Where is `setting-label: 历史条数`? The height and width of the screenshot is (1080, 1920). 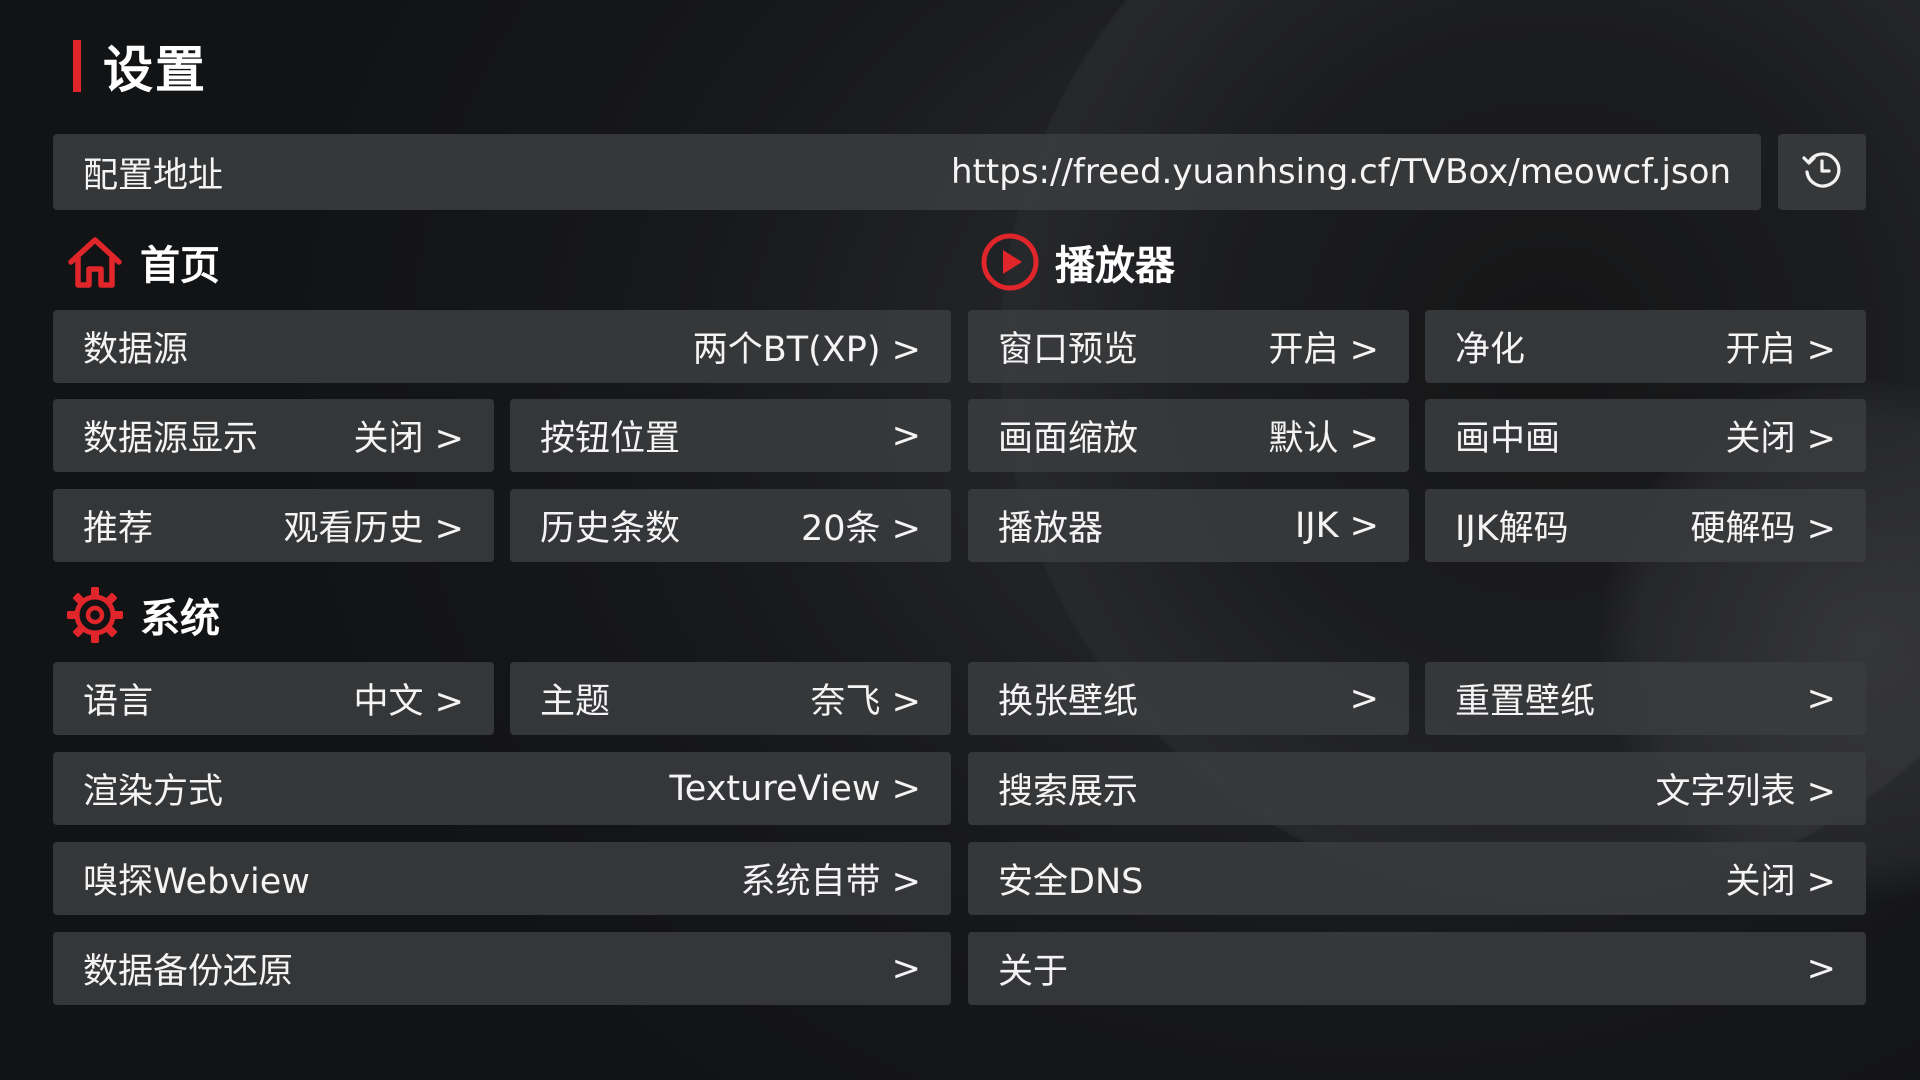
setting-label: 历史条数 is located at coordinates (610, 529).